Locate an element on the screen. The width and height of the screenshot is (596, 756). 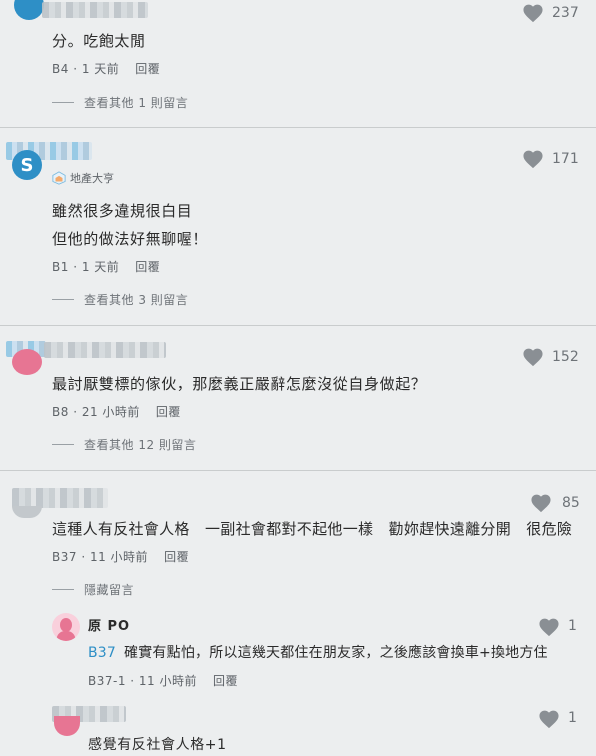
badge-label: 地產大亨 is located at coordinates (92, 178).